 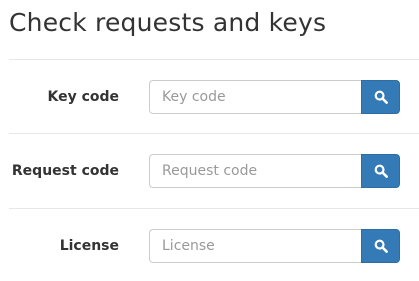 I want to click on key-code-input, so click(x=255, y=97).